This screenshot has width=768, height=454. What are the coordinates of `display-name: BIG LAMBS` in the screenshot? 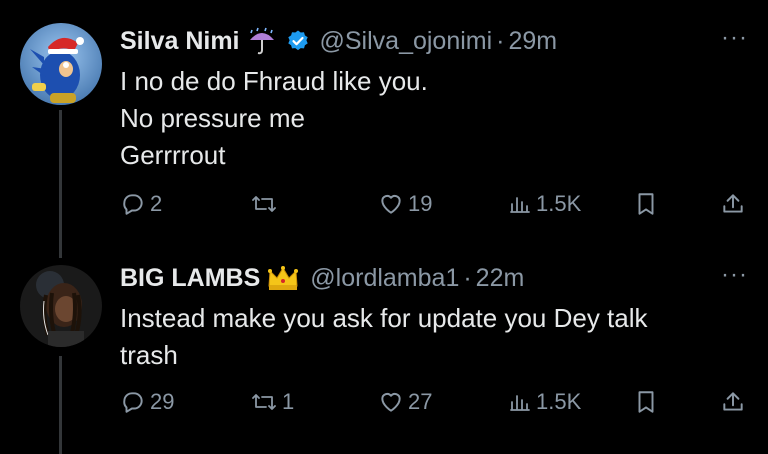 It's located at (190, 278).